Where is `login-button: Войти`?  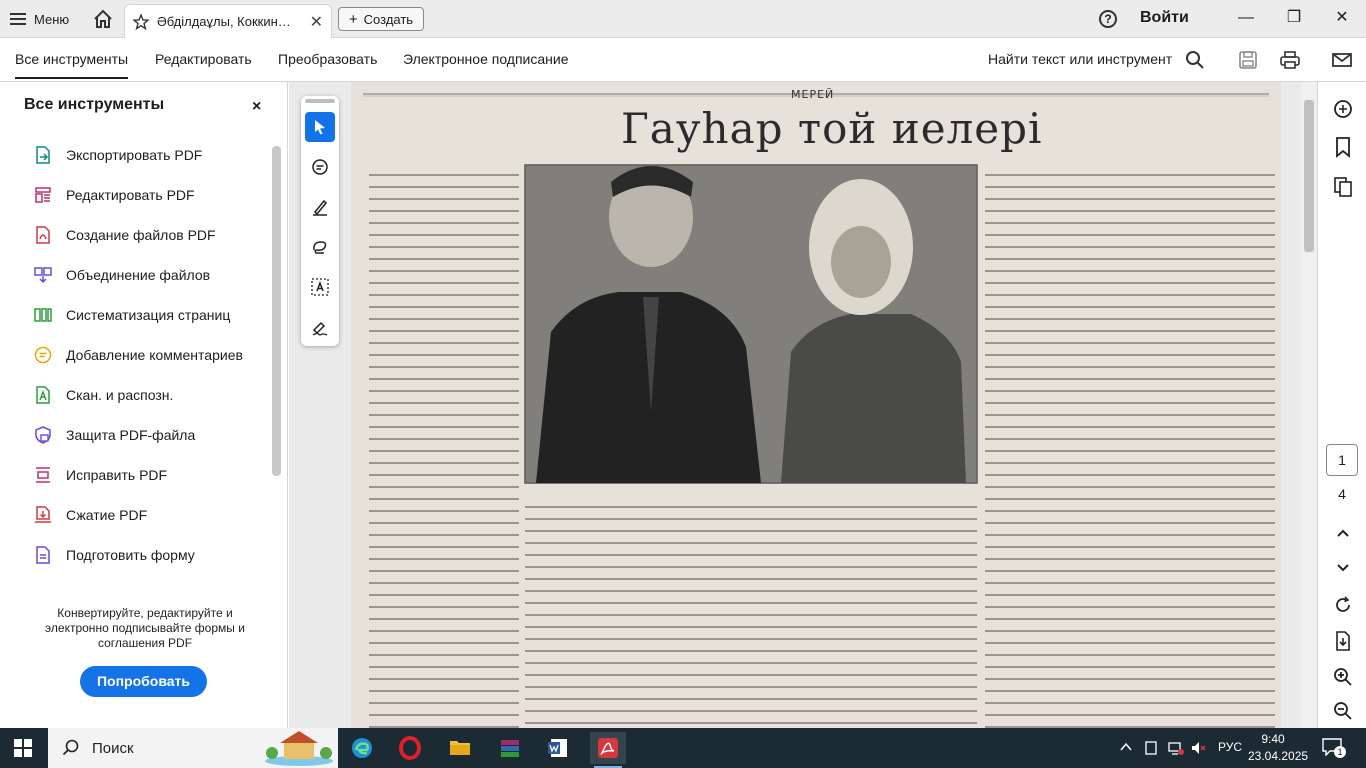
login-button: Войти is located at coordinates (1164, 18).